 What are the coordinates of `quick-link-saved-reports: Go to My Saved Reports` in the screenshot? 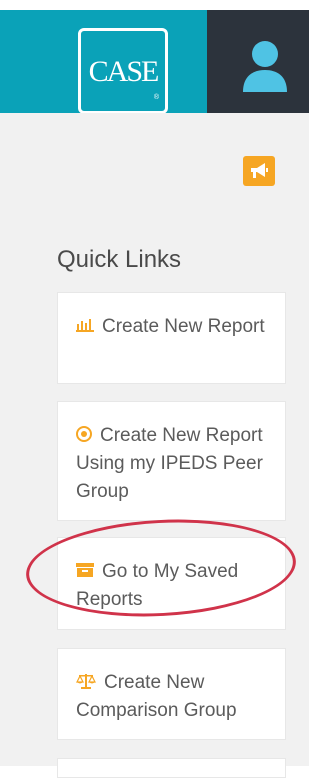 It's located at (171, 583).